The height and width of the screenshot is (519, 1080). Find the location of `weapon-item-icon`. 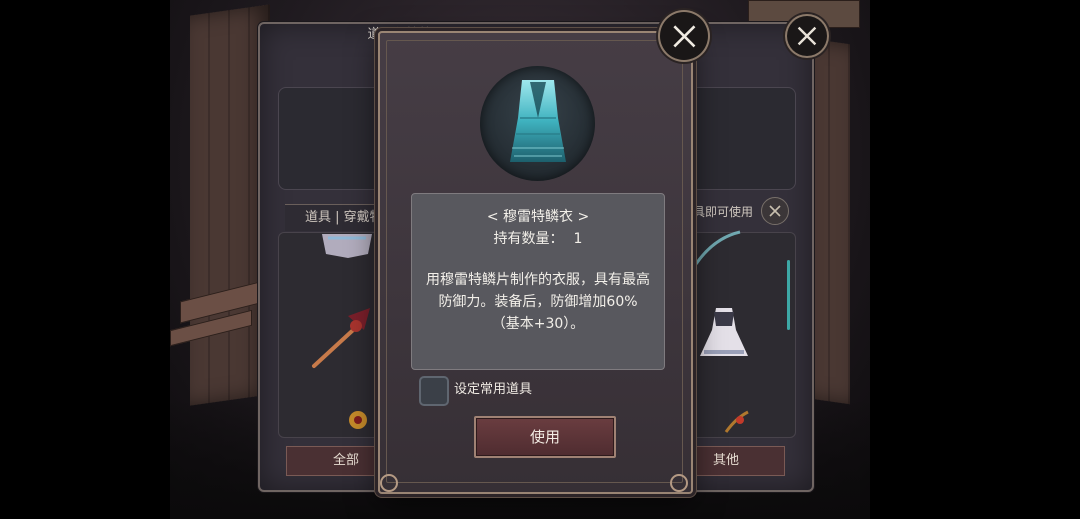

weapon-item-icon is located at coordinates (344, 336).